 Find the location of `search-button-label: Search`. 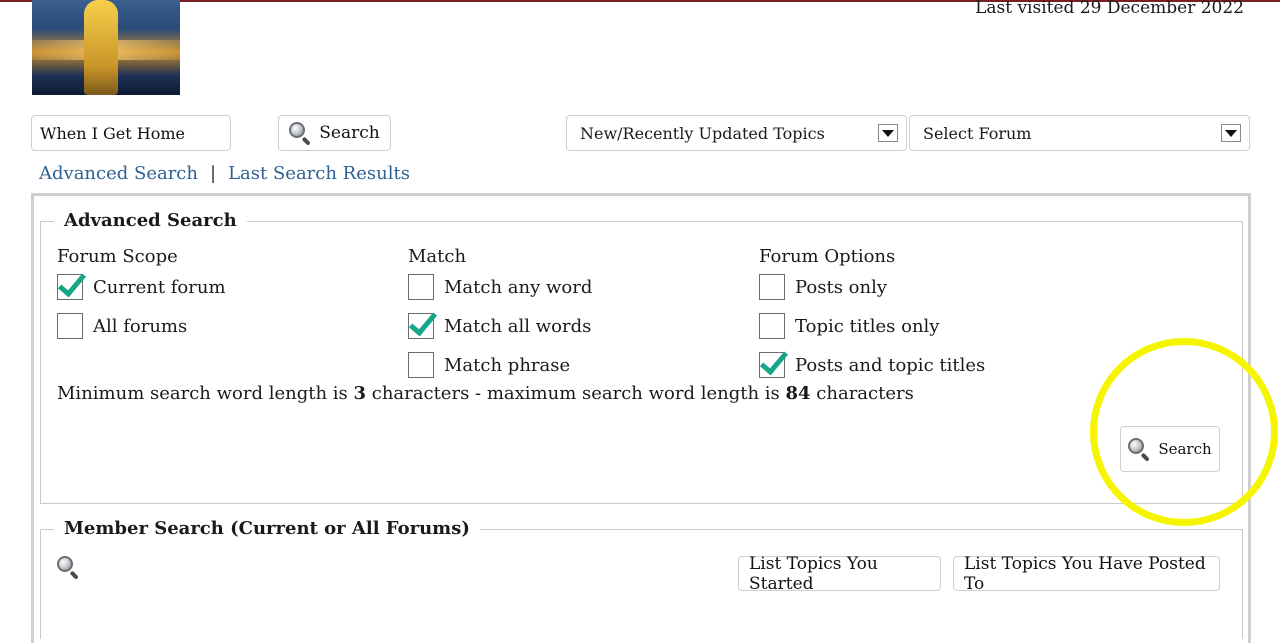

search-button-label: Search is located at coordinates (349, 133).